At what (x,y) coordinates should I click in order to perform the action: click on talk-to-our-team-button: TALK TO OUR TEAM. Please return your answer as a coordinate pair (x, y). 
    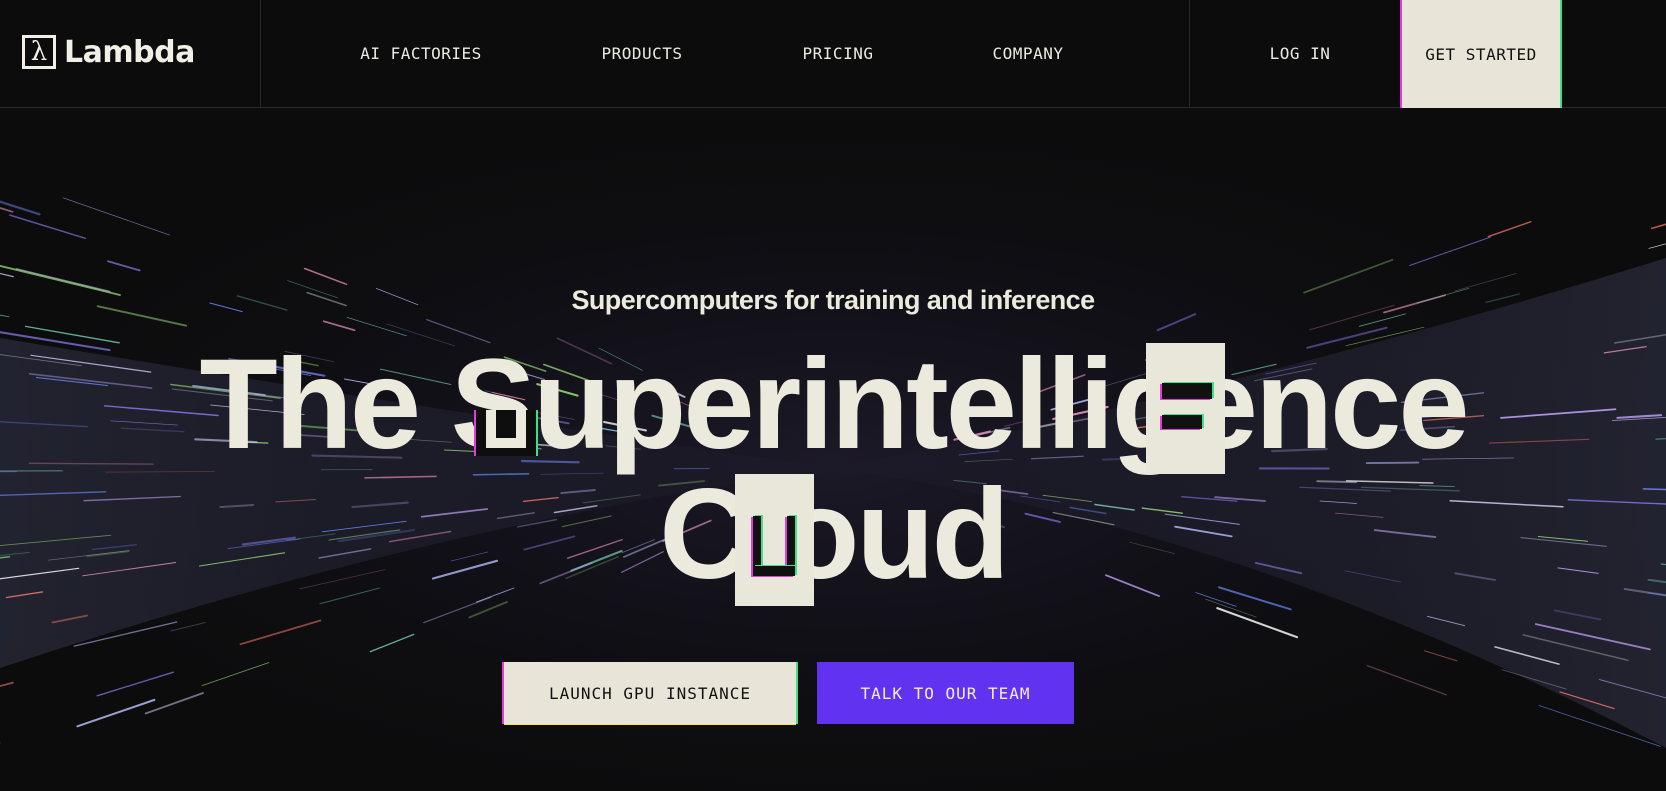
    Looking at the image, I should click on (945, 693).